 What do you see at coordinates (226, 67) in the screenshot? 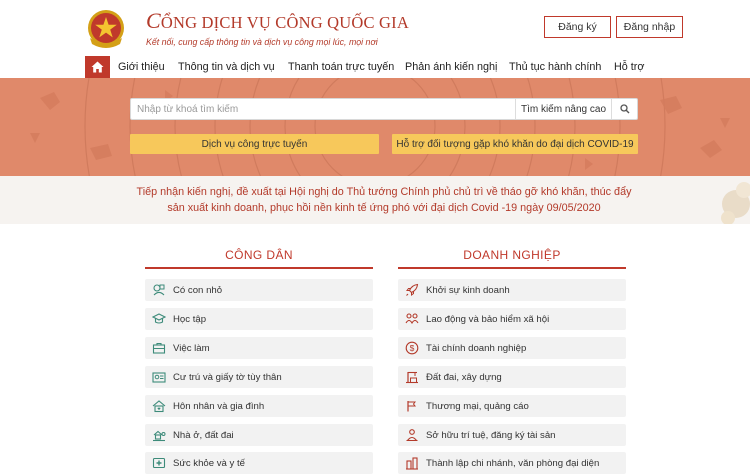
I see `nav-item-thong-tin-dich-vu: Thông tin và dịch vụ` at bounding box center [226, 67].